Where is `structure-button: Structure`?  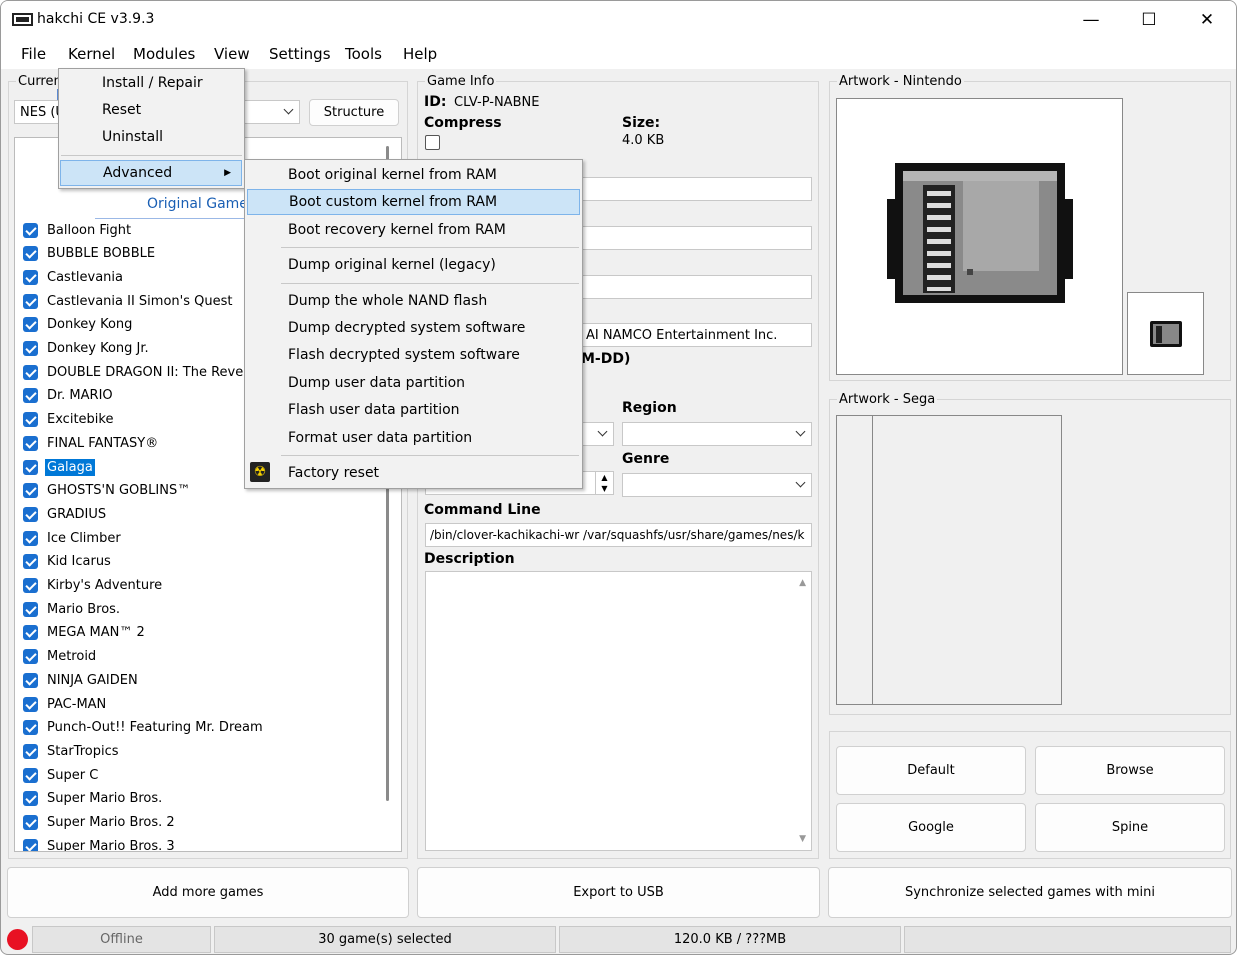
structure-button: Structure is located at coordinates (354, 112).